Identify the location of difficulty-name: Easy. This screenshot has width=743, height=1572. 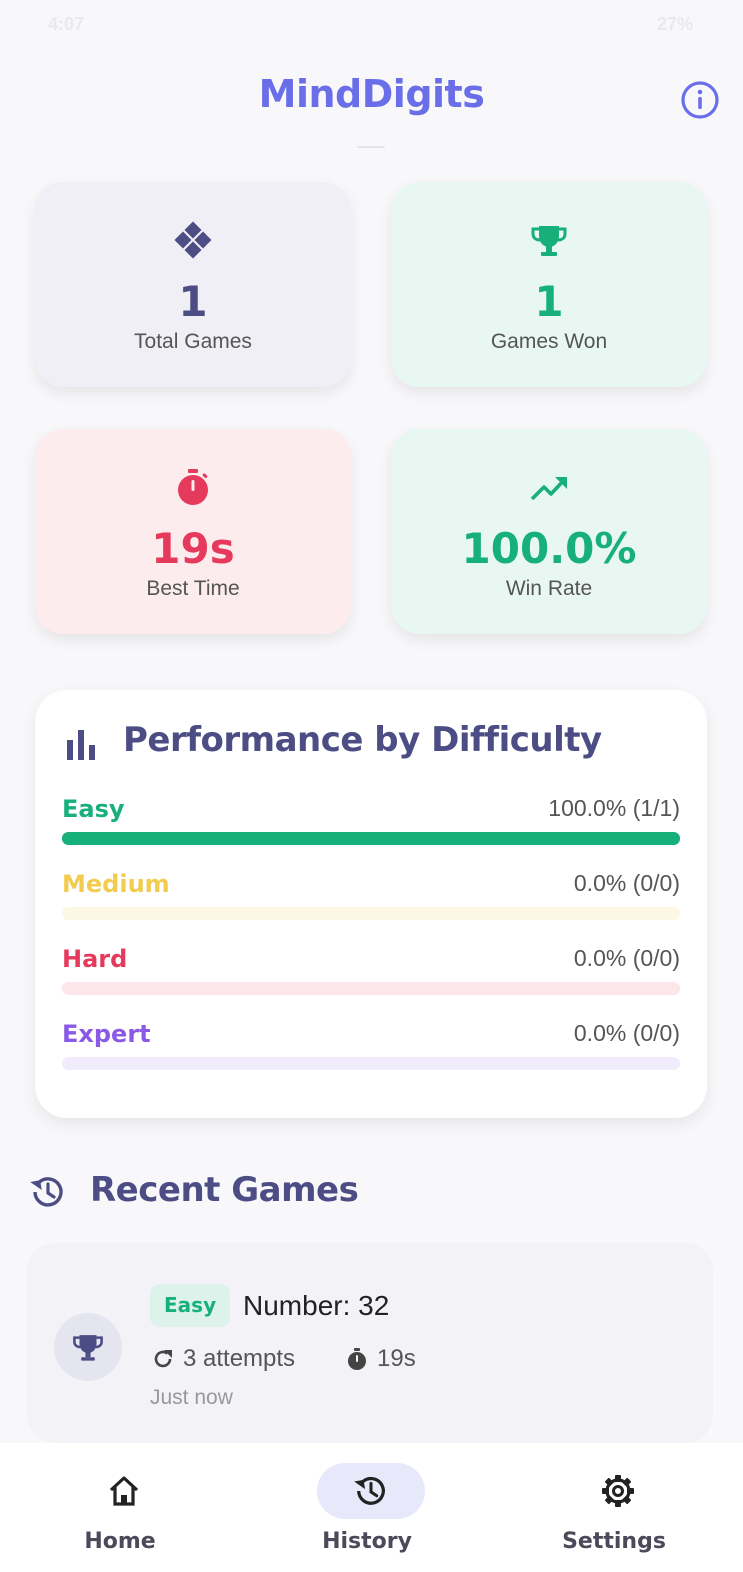
(93, 809).